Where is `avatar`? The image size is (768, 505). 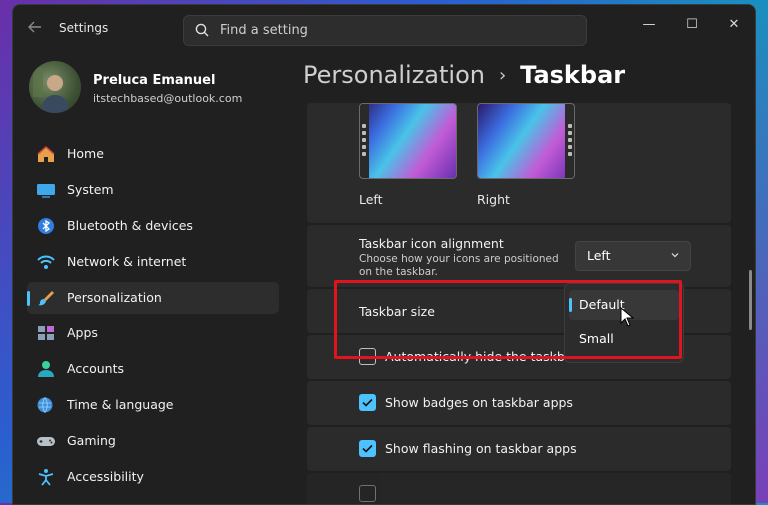
avatar is located at coordinates (55, 87).